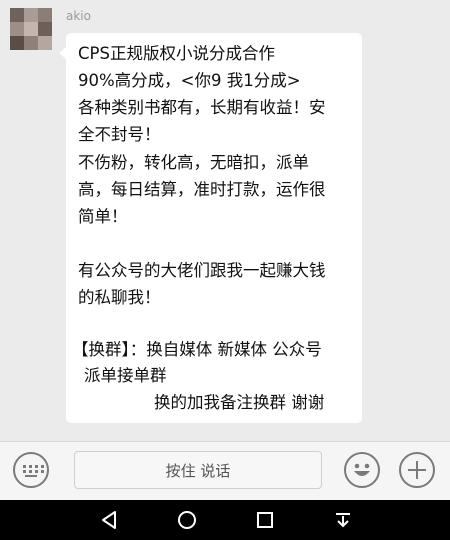 The width and height of the screenshot is (450, 540). I want to click on message-line: 派单接单群, so click(125, 375).